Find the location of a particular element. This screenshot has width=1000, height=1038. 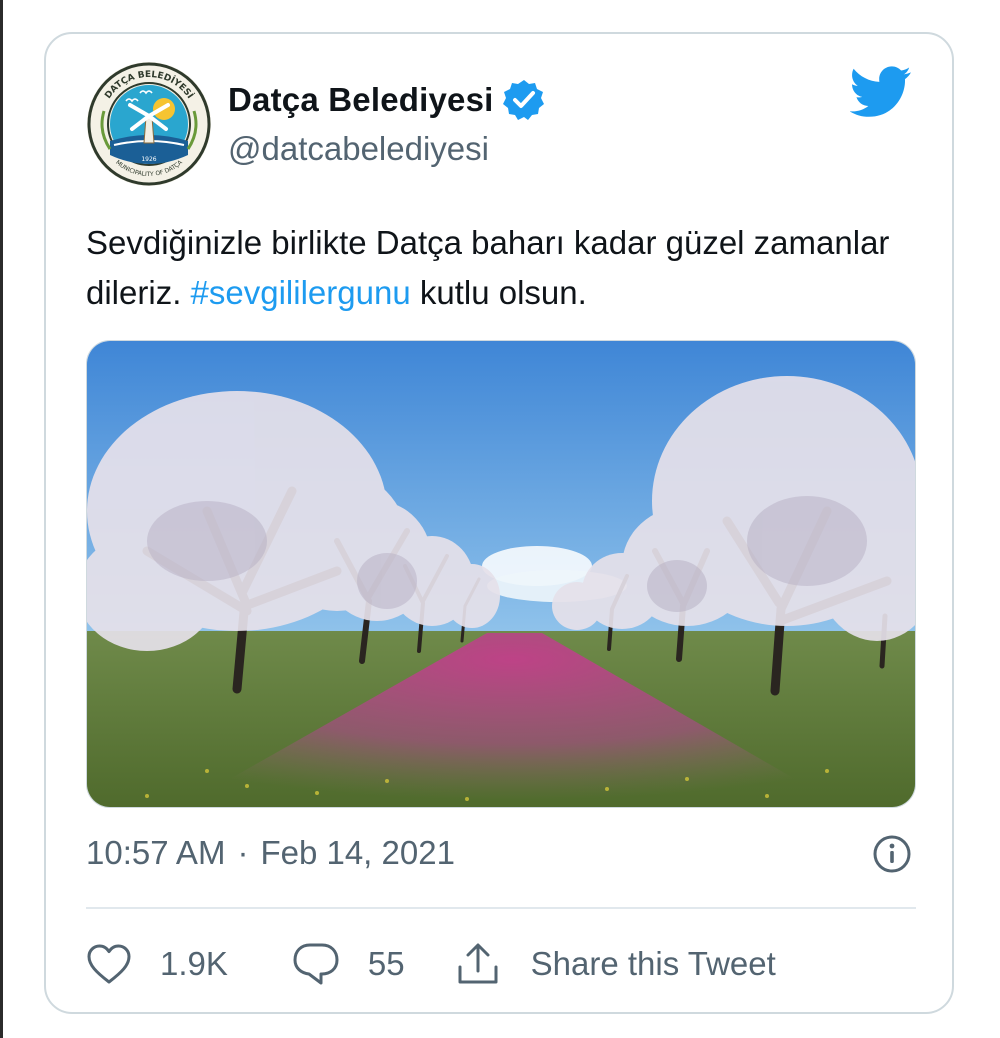

info-icon is located at coordinates (892, 854).